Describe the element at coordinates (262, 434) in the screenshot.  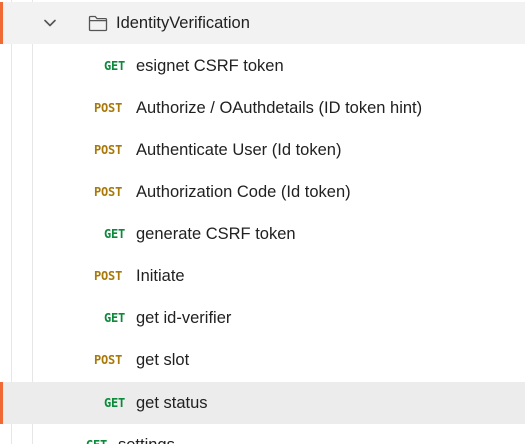
I see `request-item: GET settings` at that location.